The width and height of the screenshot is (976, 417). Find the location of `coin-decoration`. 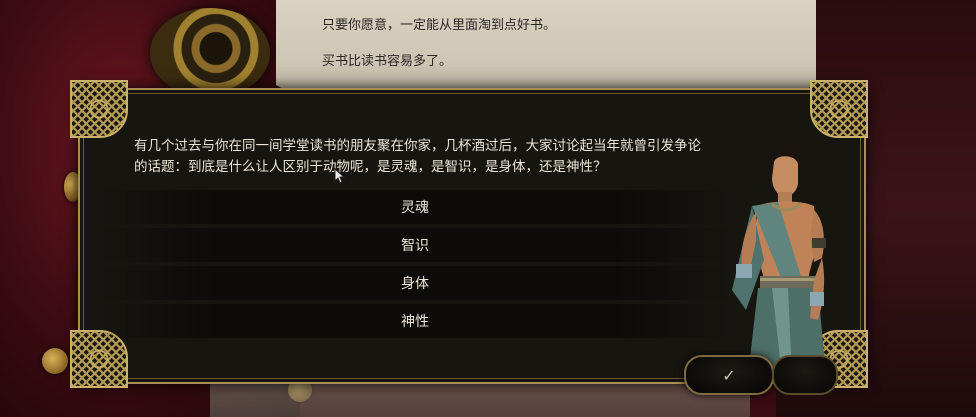

coin-decoration is located at coordinates (55, 361).